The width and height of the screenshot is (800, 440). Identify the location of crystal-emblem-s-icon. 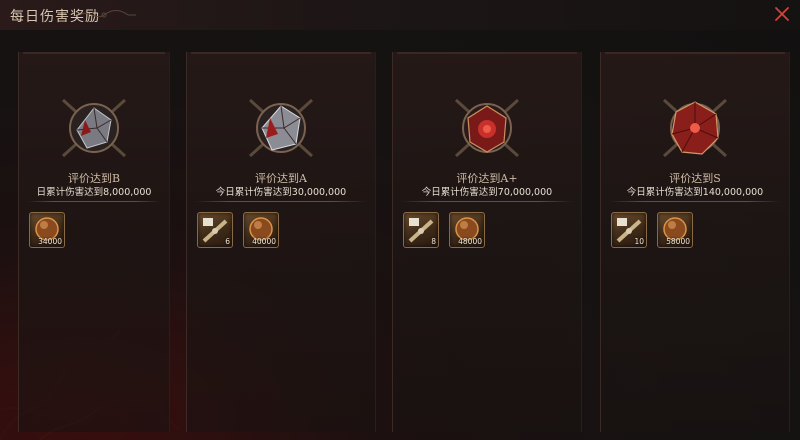
(695, 128).